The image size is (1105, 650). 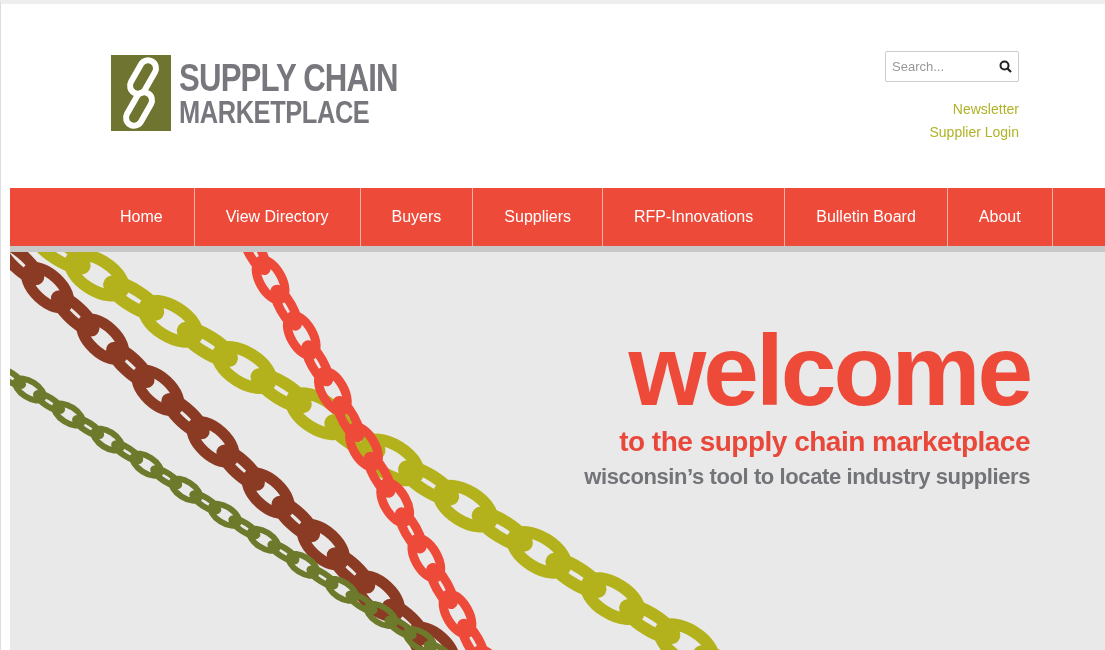 What do you see at coordinates (824, 442) in the screenshot?
I see `welcome-subheading: to the supply chain marketplace` at bounding box center [824, 442].